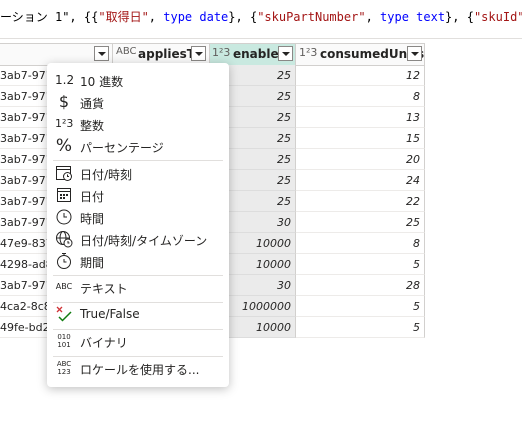 Image resolution: width=522 pixels, height=439 pixels. Describe the element at coordinates (92, 263) in the screenshot. I see `menu-item-label: 期間` at that location.